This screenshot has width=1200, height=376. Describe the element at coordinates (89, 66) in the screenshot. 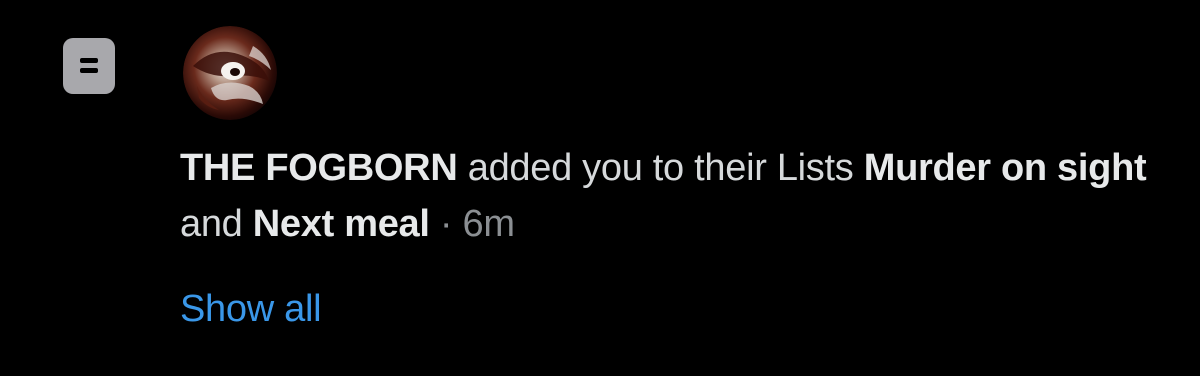

I see `list-icon` at that location.